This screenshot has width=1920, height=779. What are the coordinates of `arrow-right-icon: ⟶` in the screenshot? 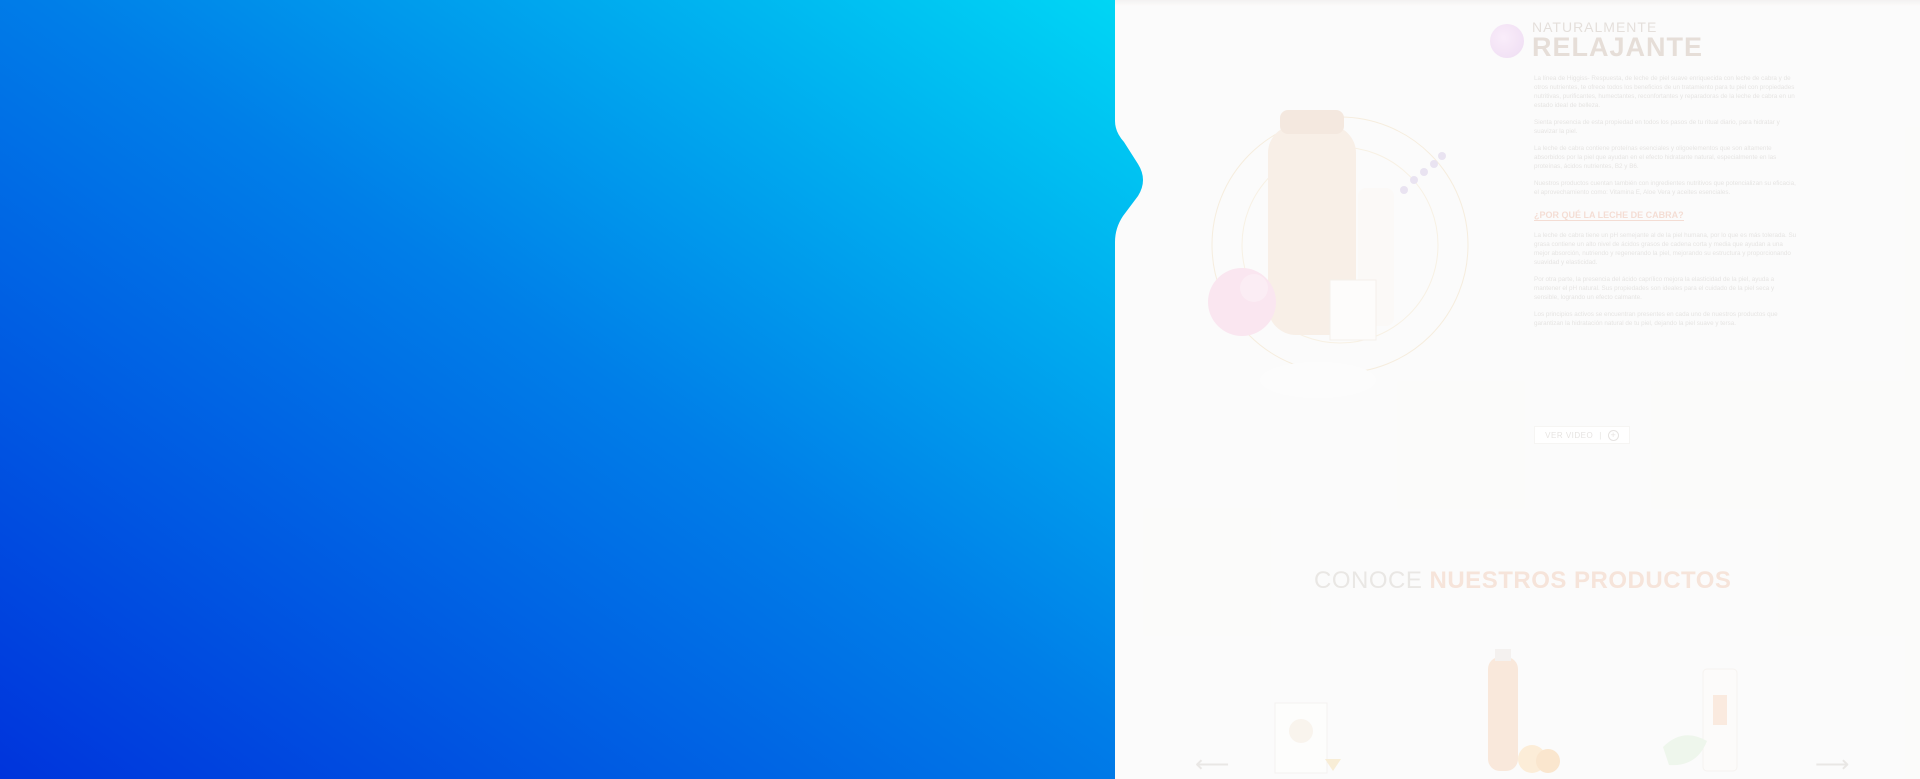 It's located at (1832, 764).